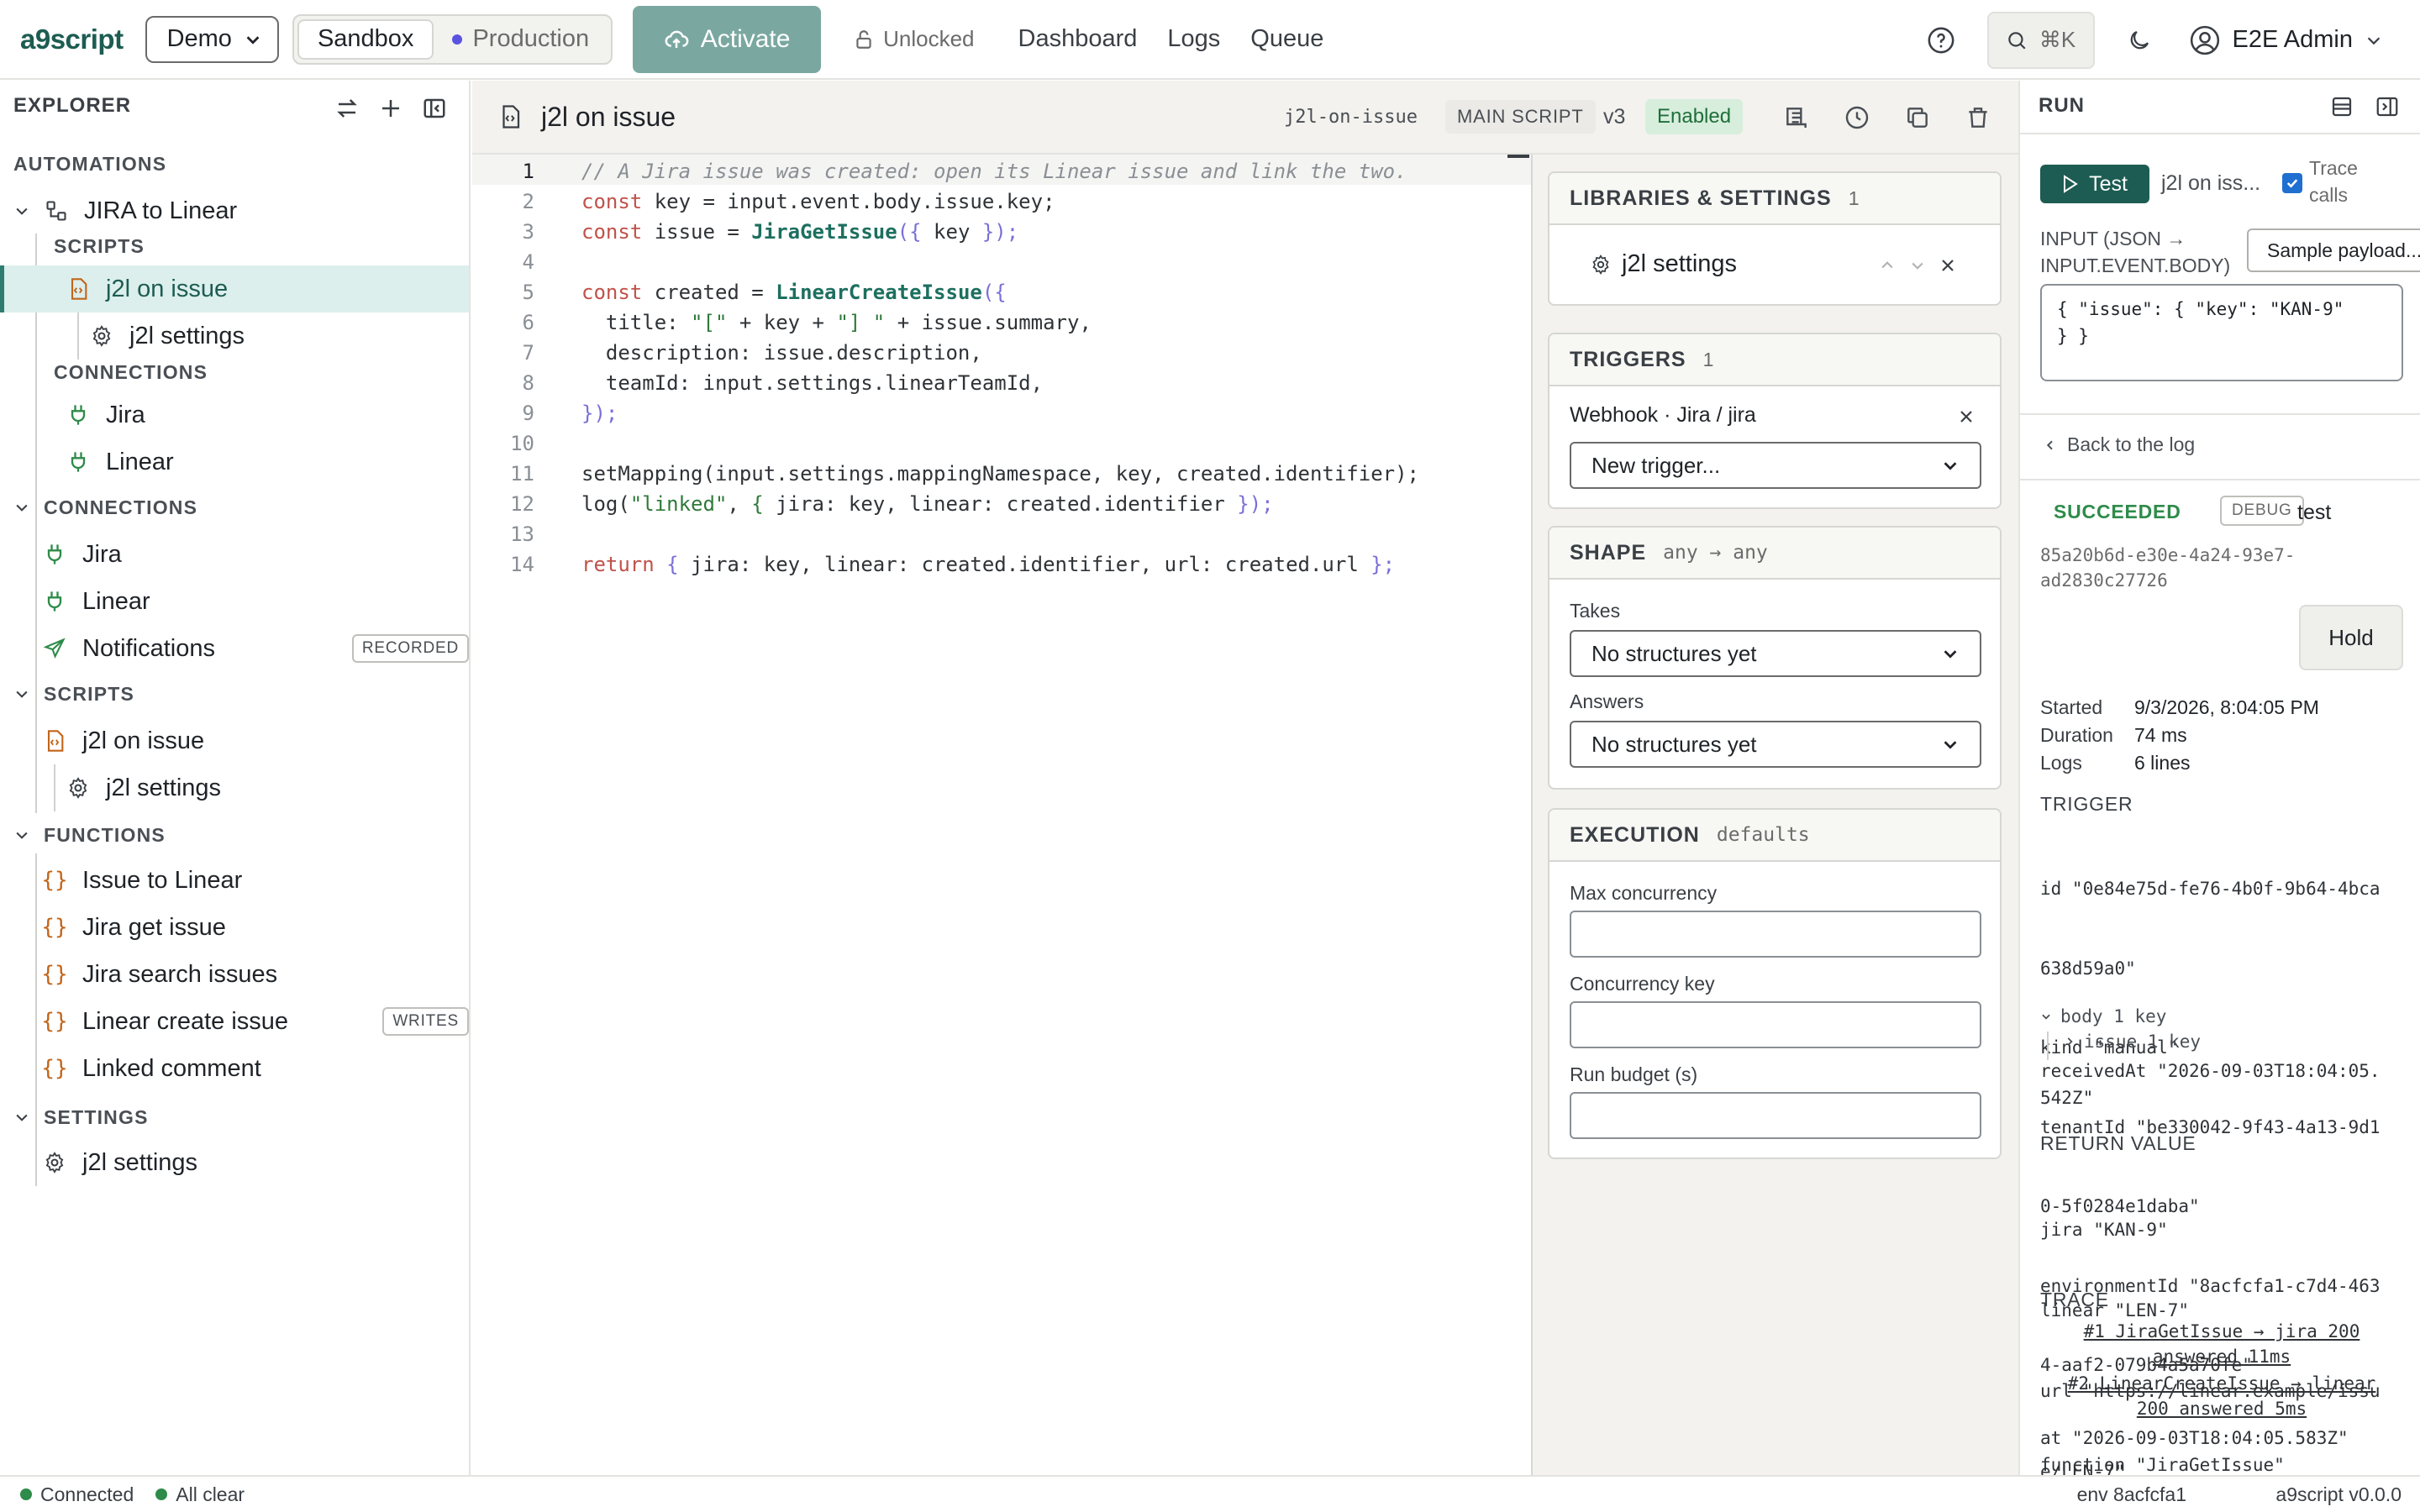 This screenshot has width=2420, height=1512. What do you see at coordinates (914, 39) in the screenshot?
I see `lock-status: Unlocked` at bounding box center [914, 39].